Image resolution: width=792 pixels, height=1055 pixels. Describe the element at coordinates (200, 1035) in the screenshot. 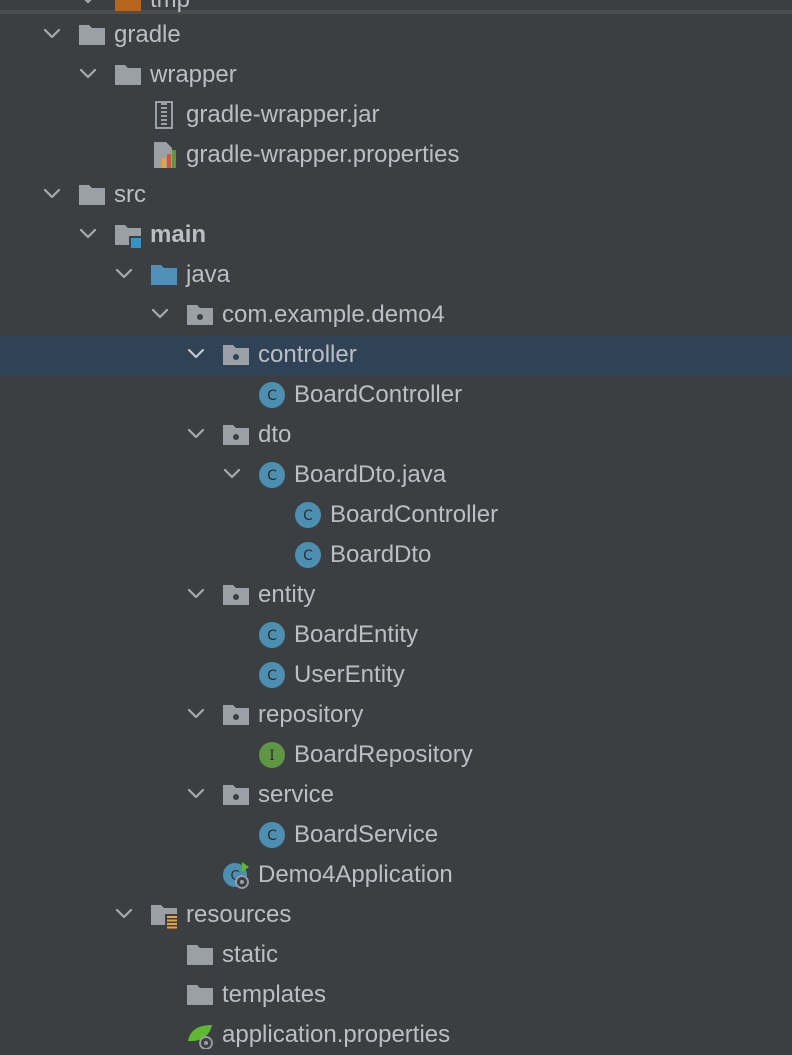

I see `spring-properties-icon` at that location.